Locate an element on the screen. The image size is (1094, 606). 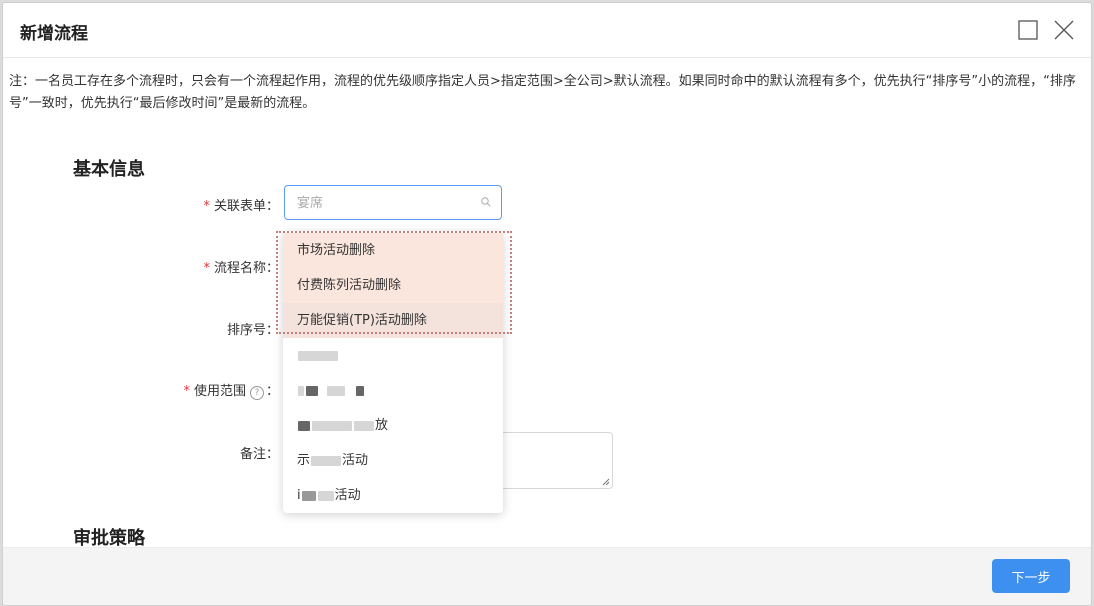
remark-row: 备注： is located at coordinates (231, 452).